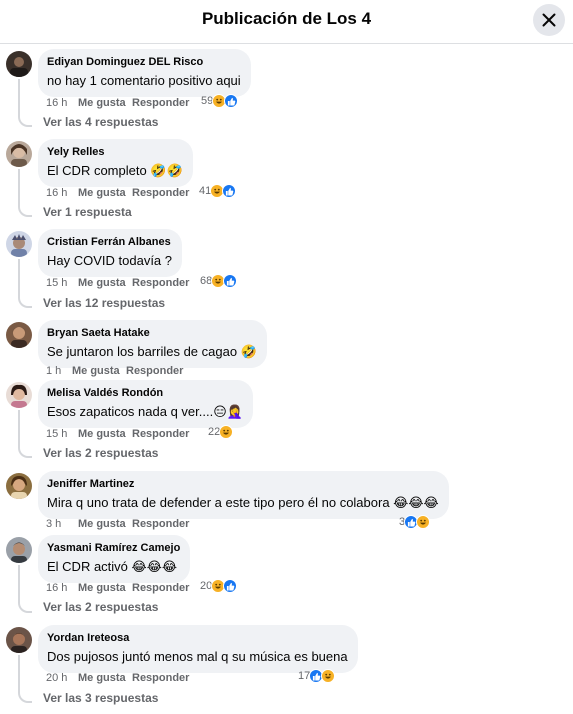 This screenshot has height=714, width=573. I want to click on comment-author: Yasmani Ramírez Camejo, so click(113, 548).